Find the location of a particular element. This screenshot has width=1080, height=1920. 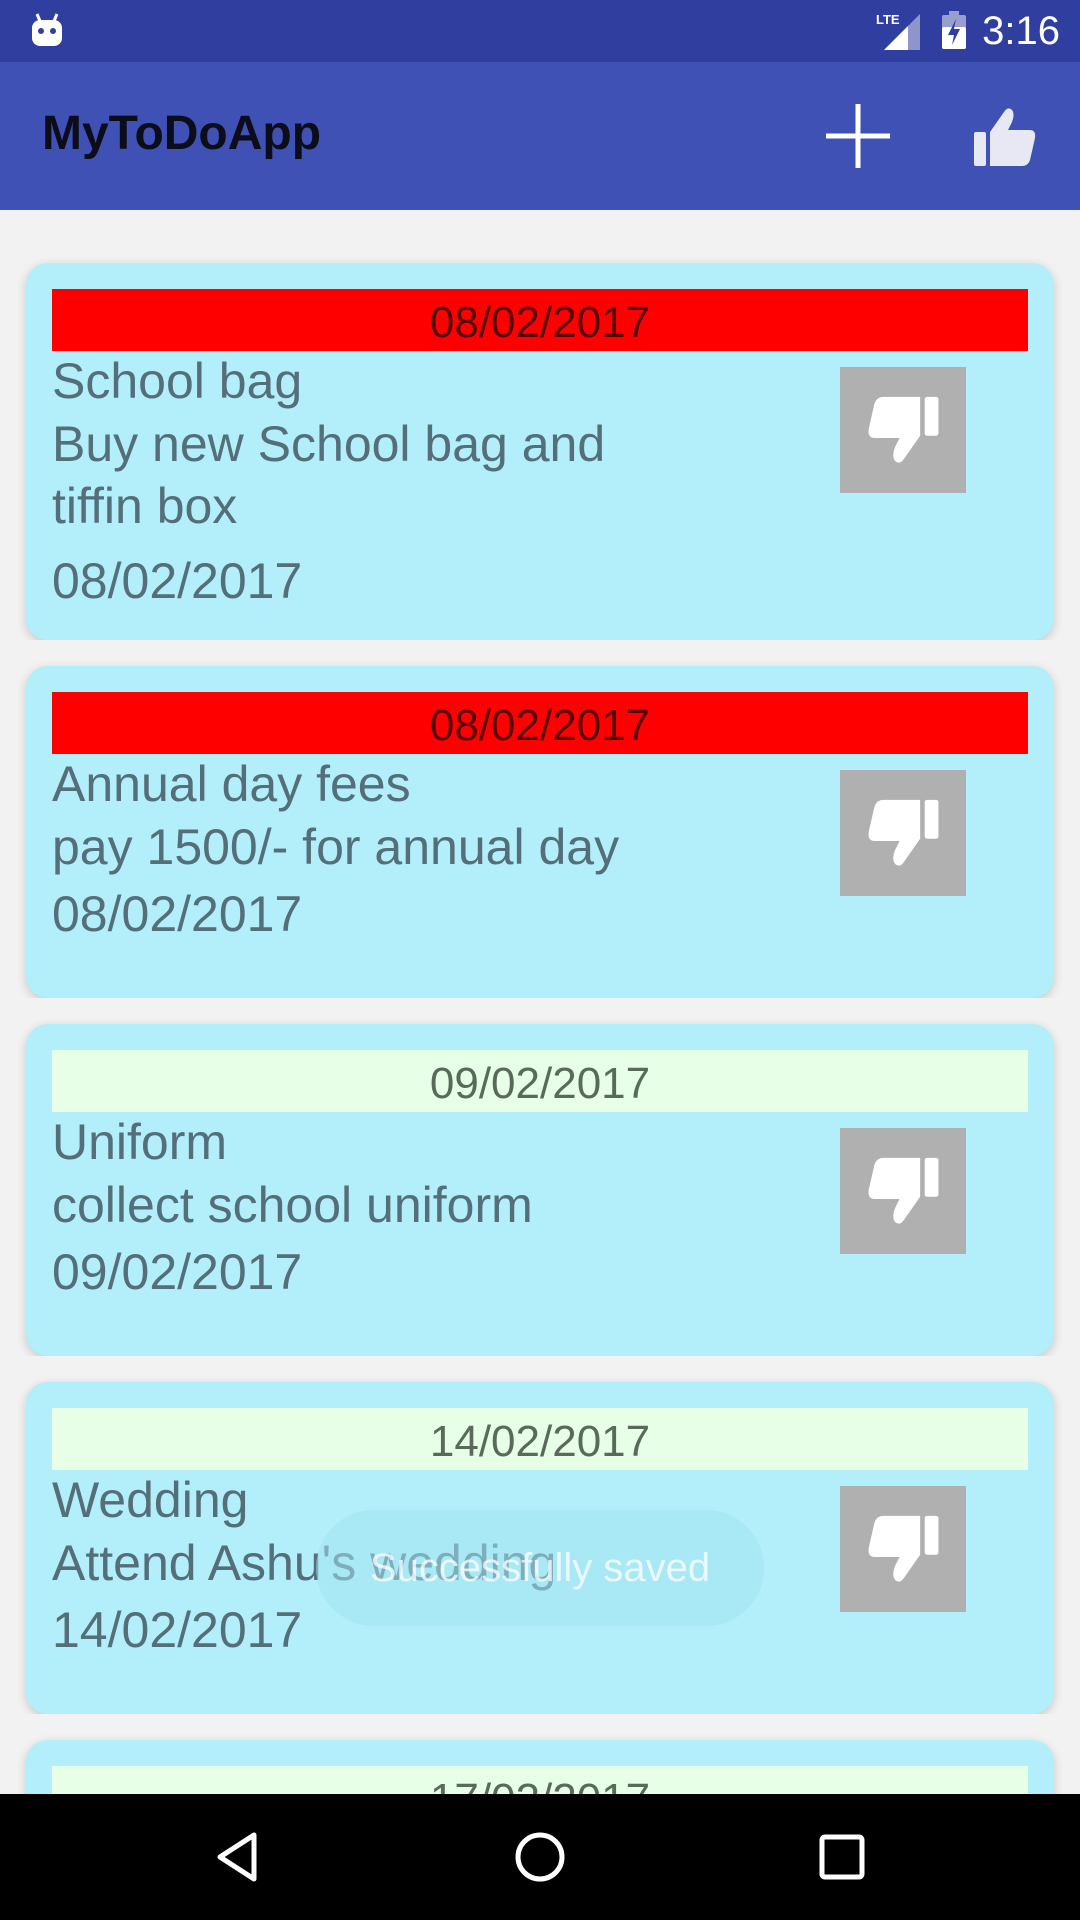

todo-title: Uniform is located at coordinates (140, 1142).